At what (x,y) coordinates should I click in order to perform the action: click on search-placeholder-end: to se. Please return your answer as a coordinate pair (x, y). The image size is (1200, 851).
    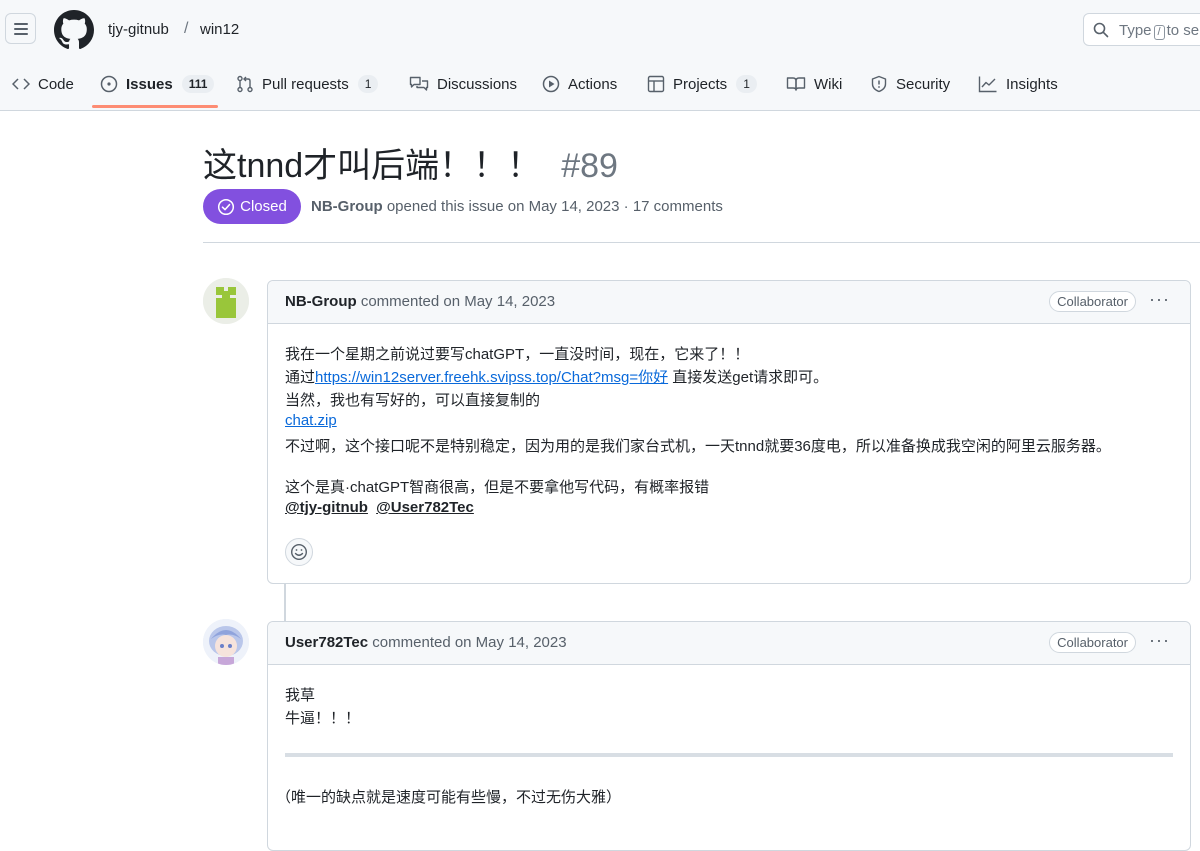
    Looking at the image, I should click on (1183, 30).